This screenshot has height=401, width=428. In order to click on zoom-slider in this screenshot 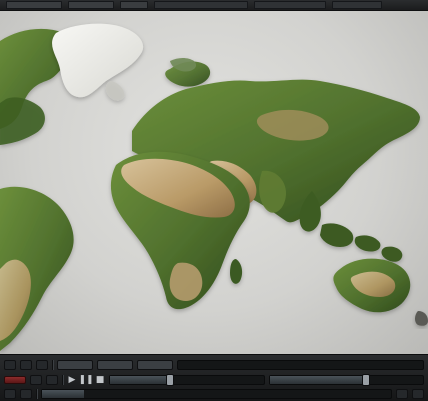, I will do `click(346, 380)`.